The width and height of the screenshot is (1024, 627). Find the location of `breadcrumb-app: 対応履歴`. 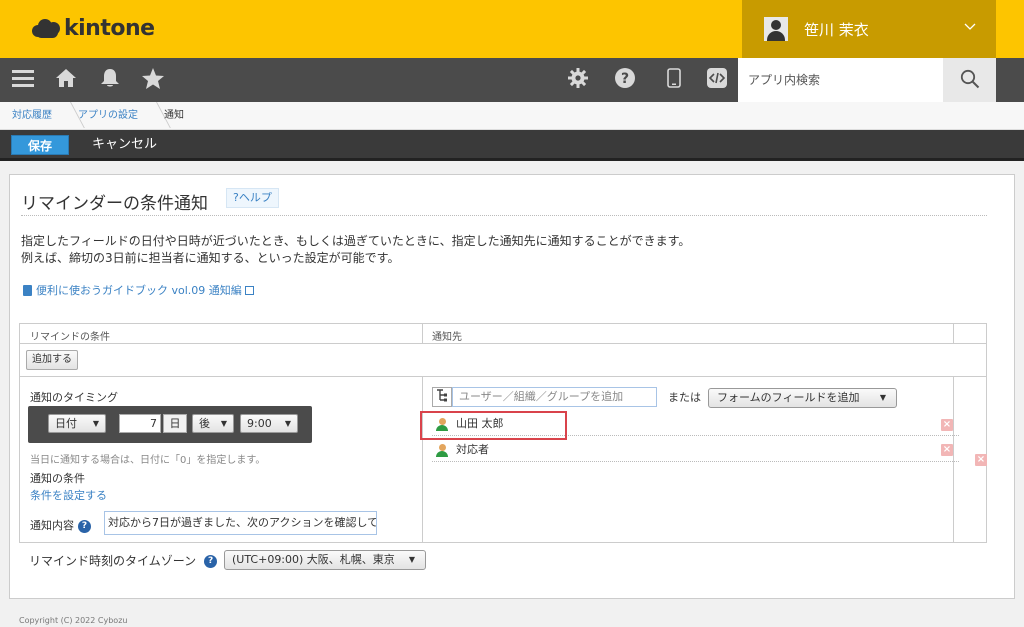

breadcrumb-app: 対応履歴 is located at coordinates (33, 116).